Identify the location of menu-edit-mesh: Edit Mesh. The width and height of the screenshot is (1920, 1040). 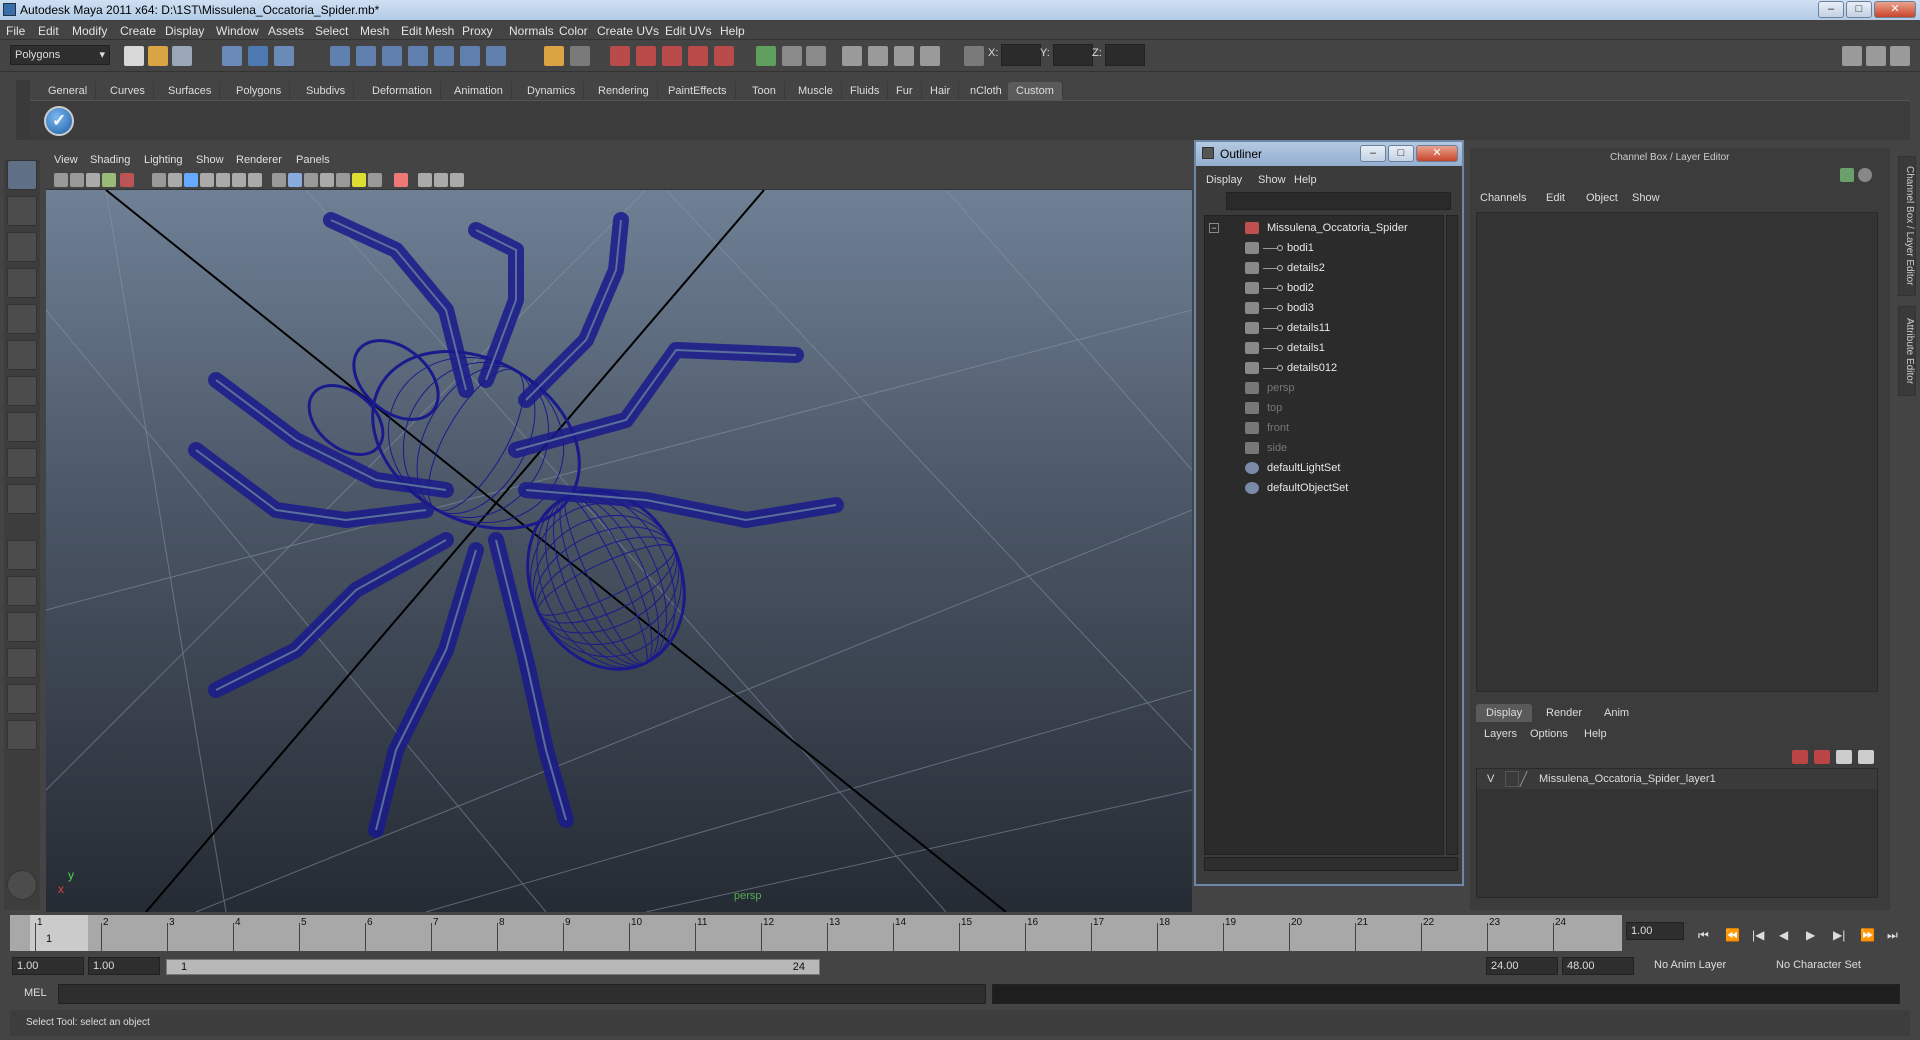
(427, 31).